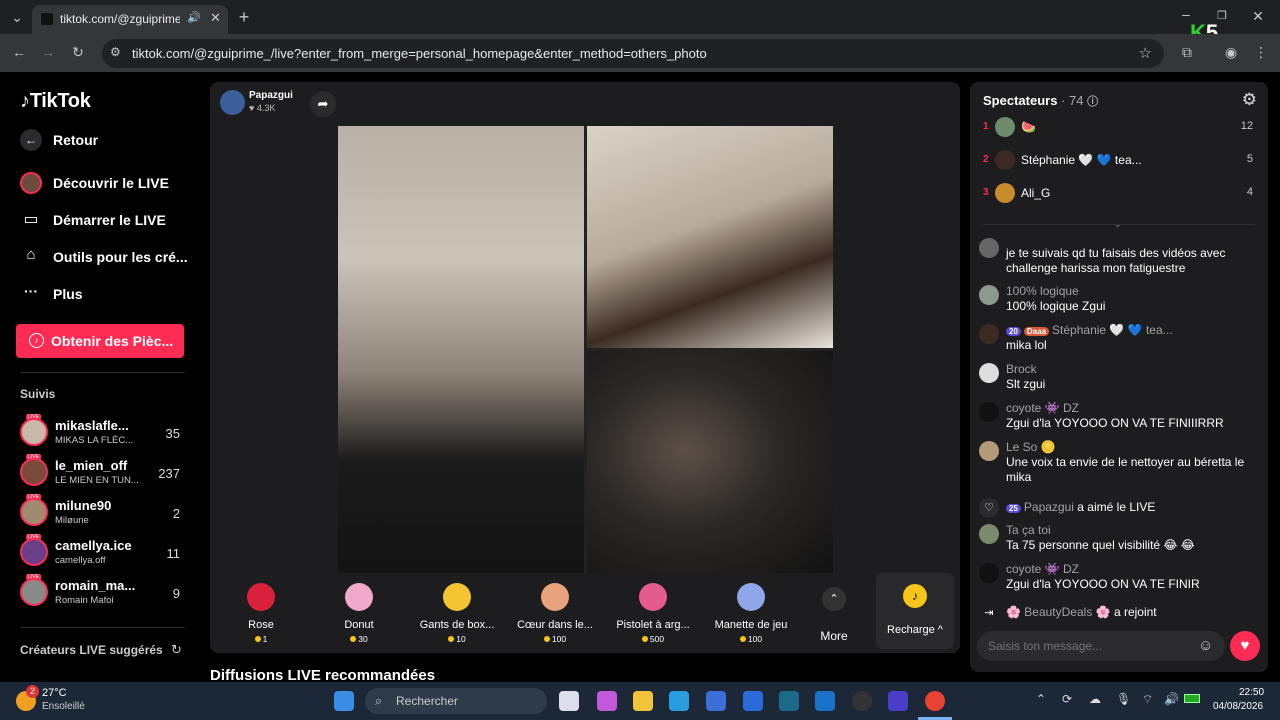  Describe the element at coordinates (1118, 194) in the screenshot. I see `top-viewer: 3 Ali_G 4` at that location.